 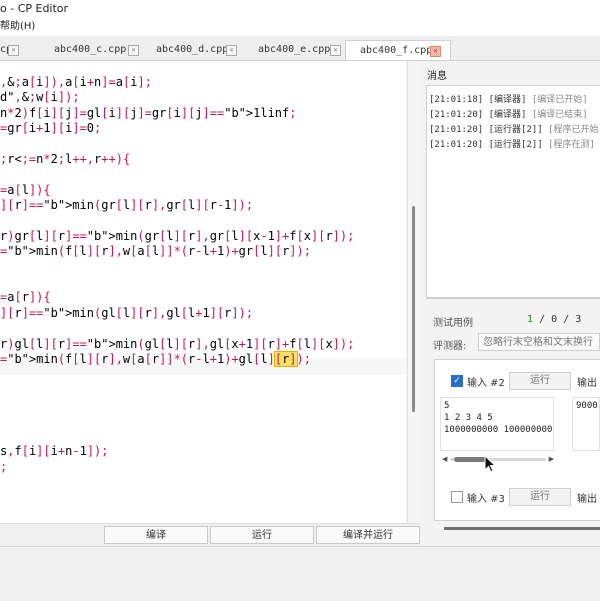 What do you see at coordinates (508, 100) in the screenshot?
I see `message-line: [21:01:18] [编译器] [编译已开始]` at bounding box center [508, 100].